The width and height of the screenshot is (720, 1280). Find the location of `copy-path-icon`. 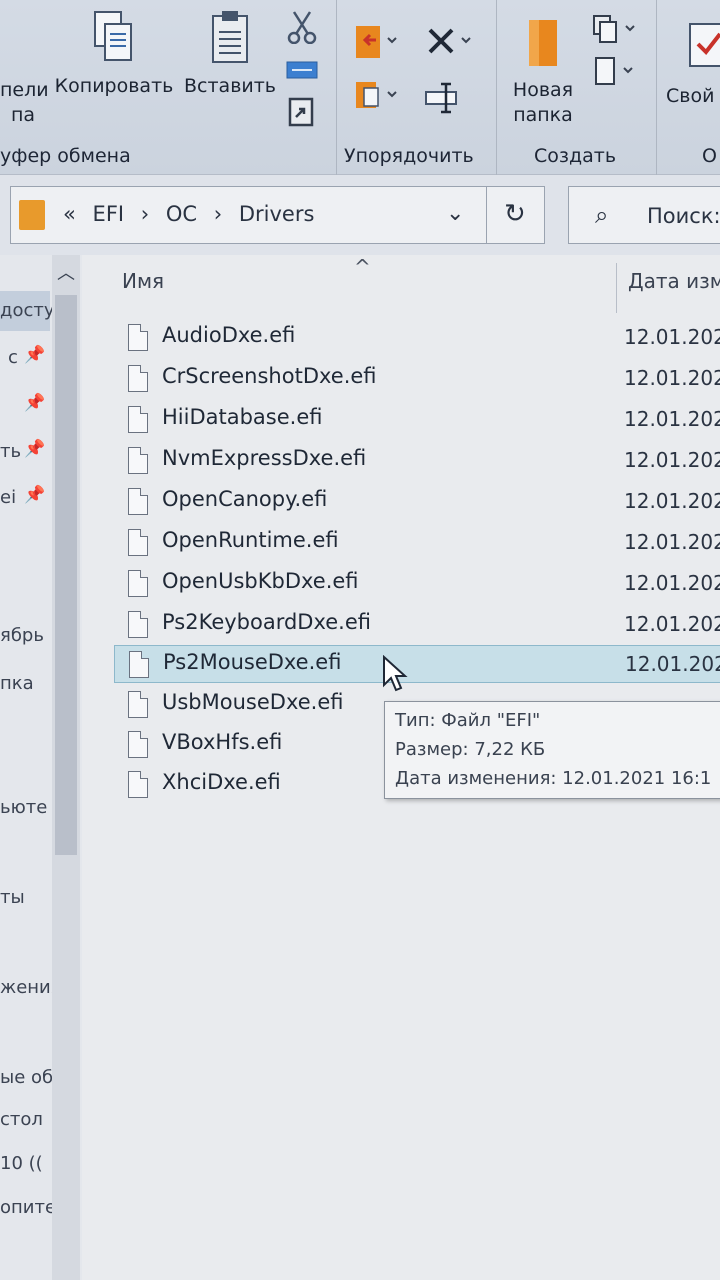

copy-path-icon is located at coordinates (302, 70).